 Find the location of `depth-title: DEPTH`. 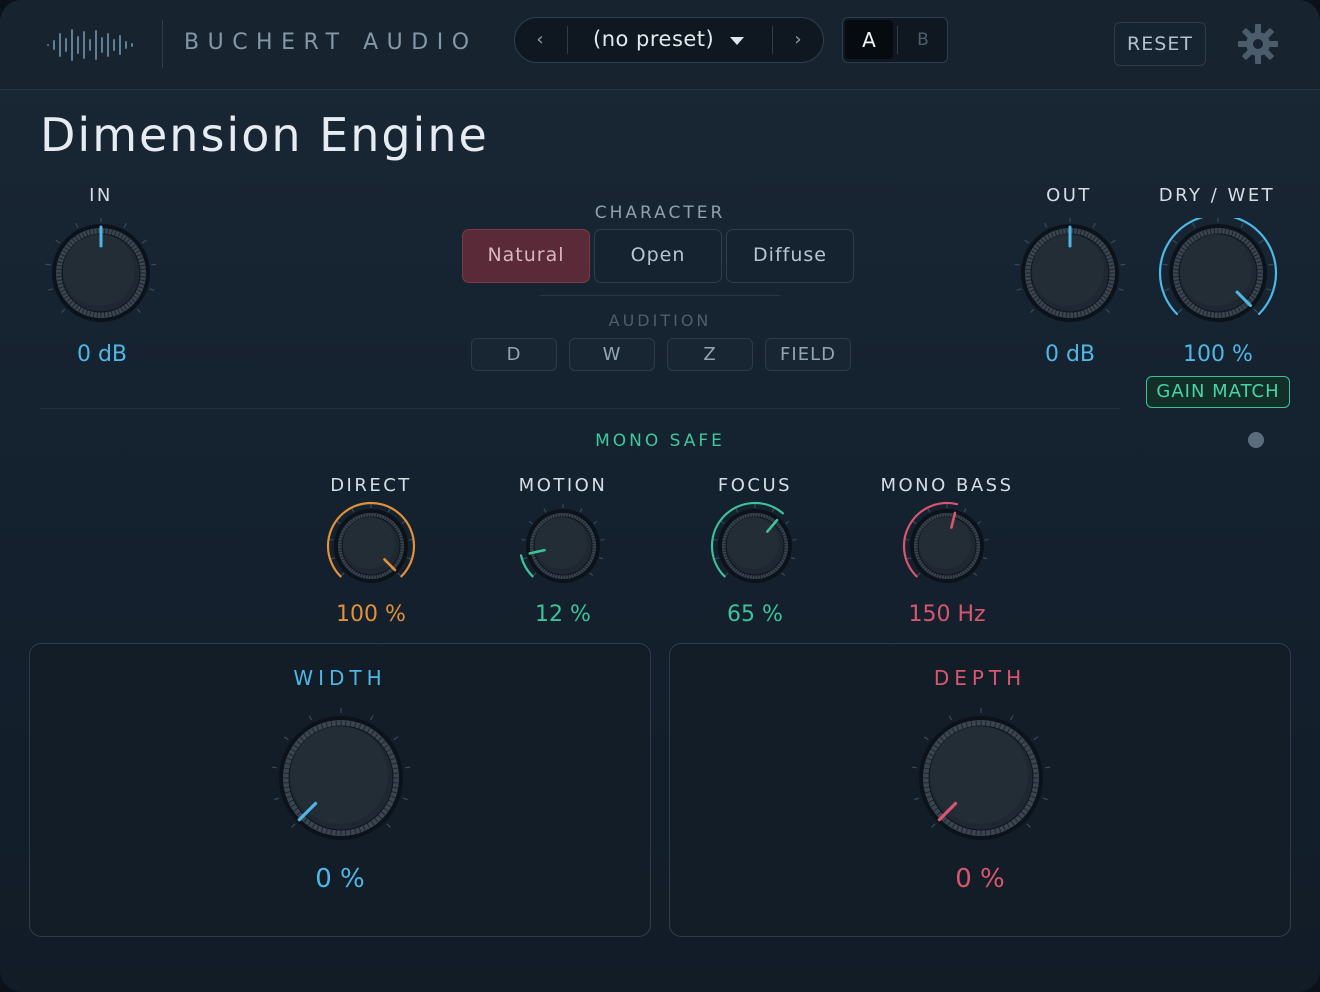

depth-title: DEPTH is located at coordinates (980, 678).